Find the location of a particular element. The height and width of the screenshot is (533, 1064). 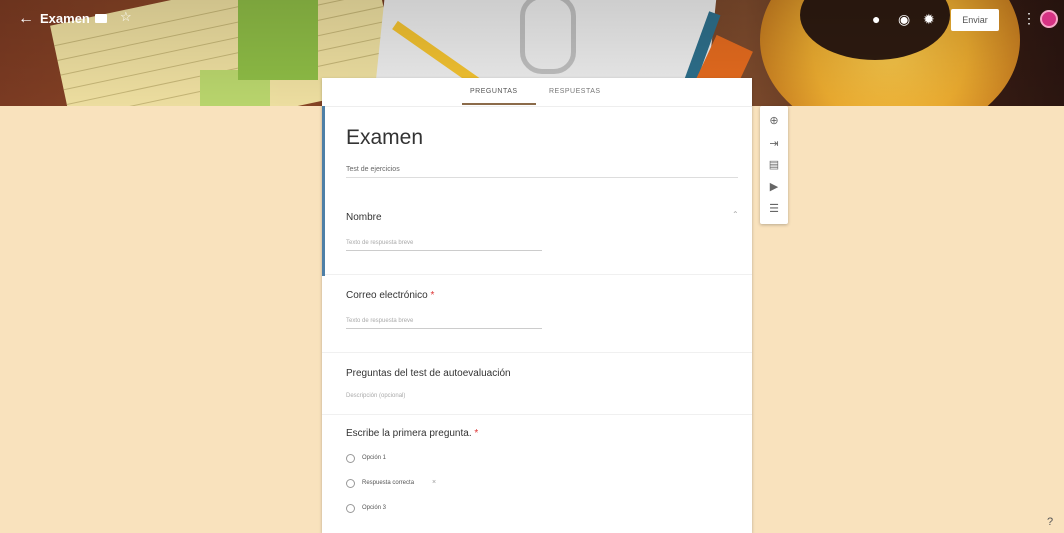

form-name: Examen is located at coordinates (65, 18).